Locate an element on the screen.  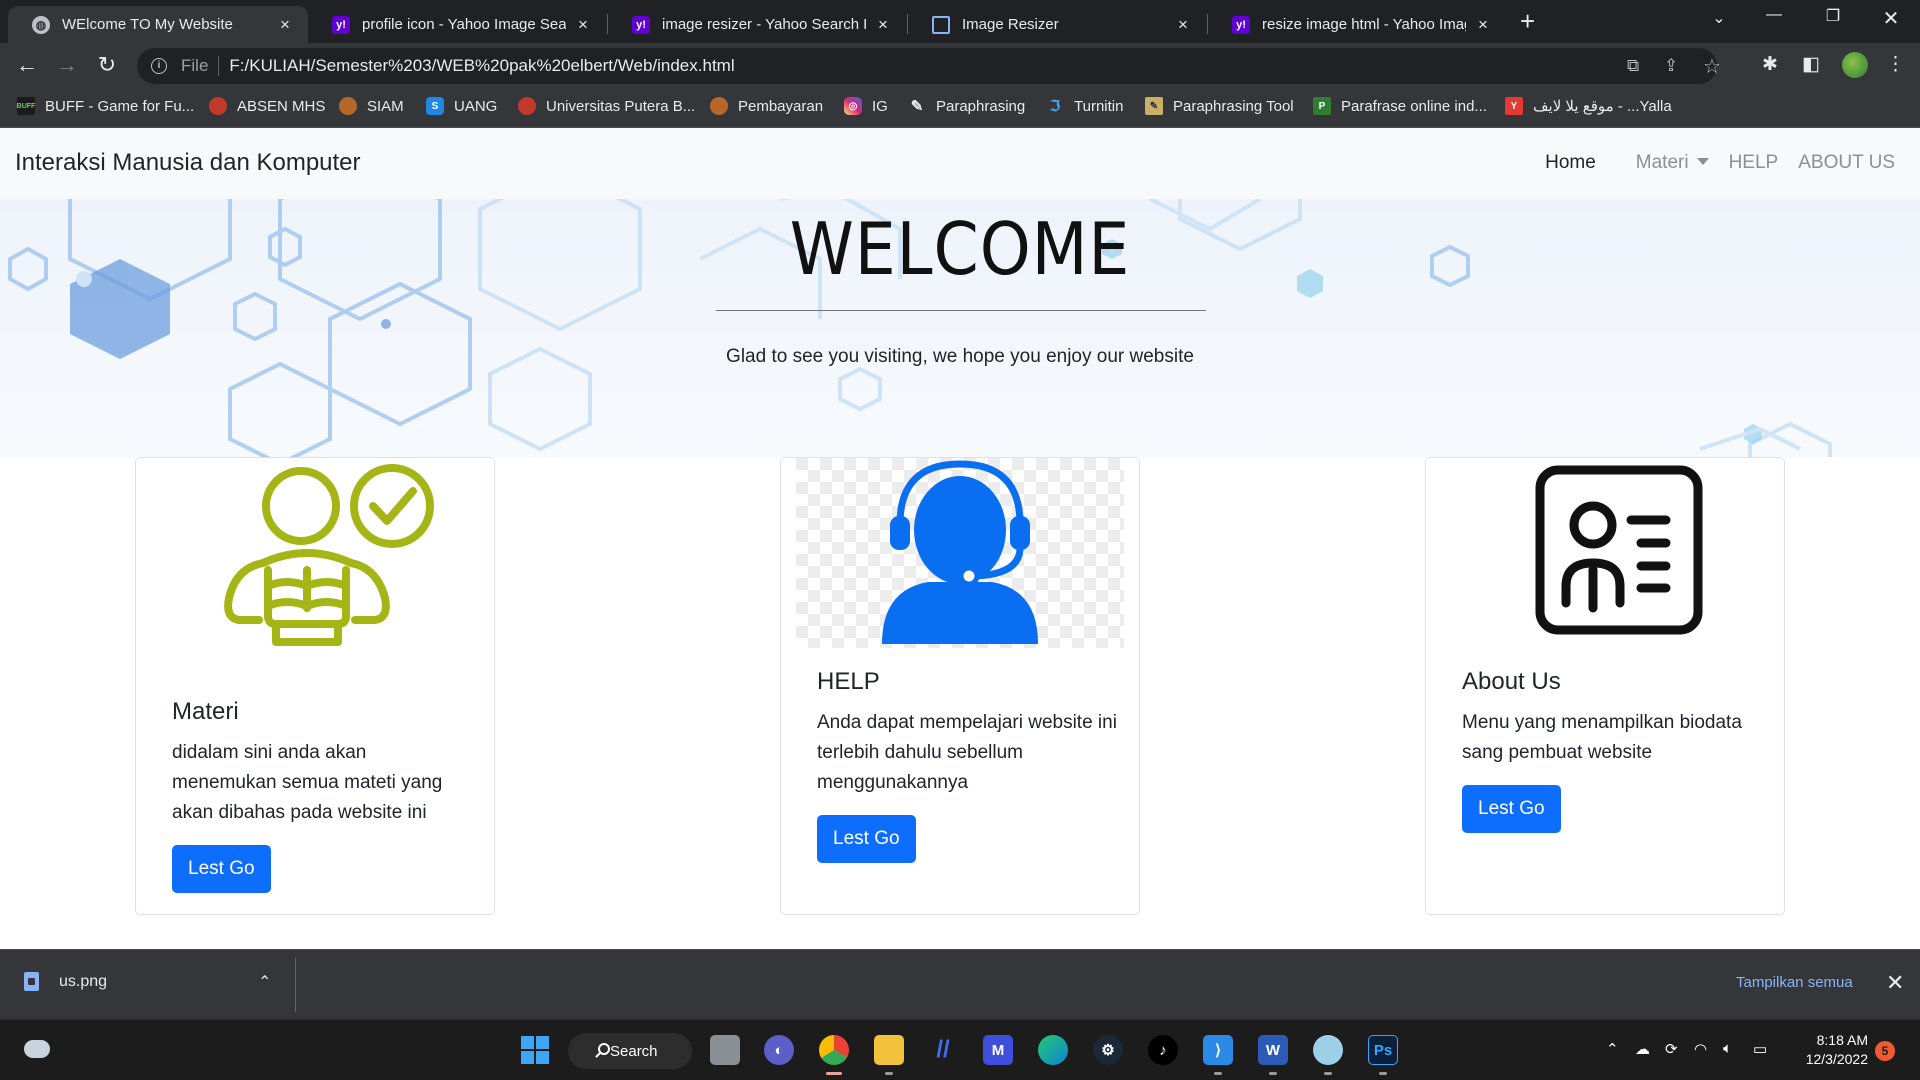
nav-help: HELP is located at coordinates (1754, 163).